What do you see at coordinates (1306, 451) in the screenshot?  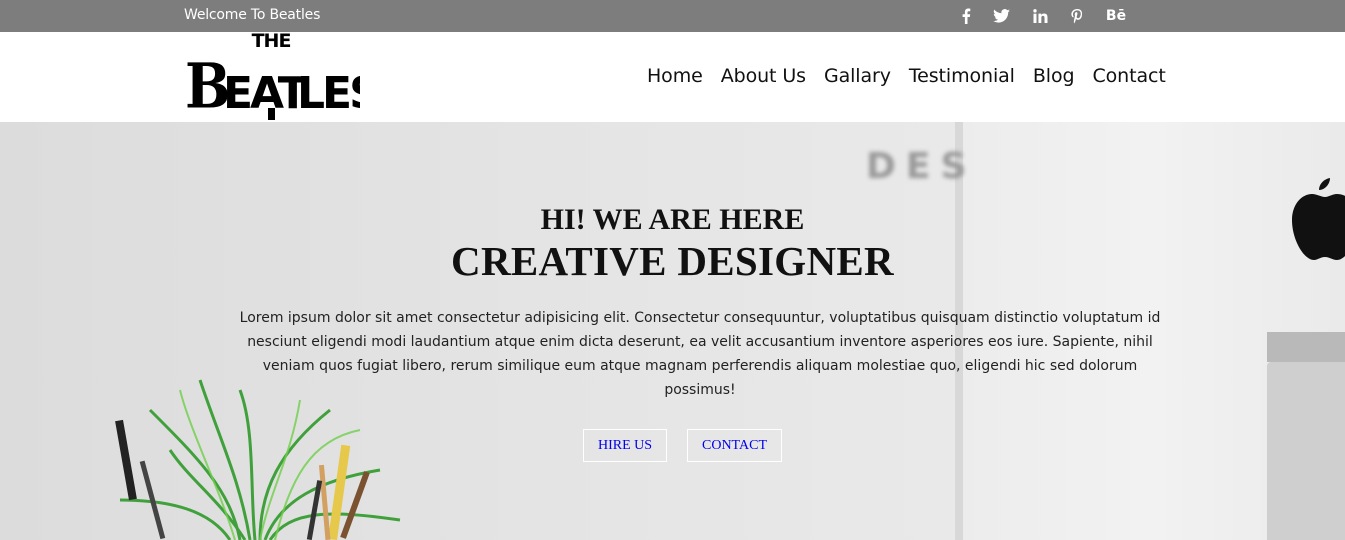 I see `monitor-stand` at bounding box center [1306, 451].